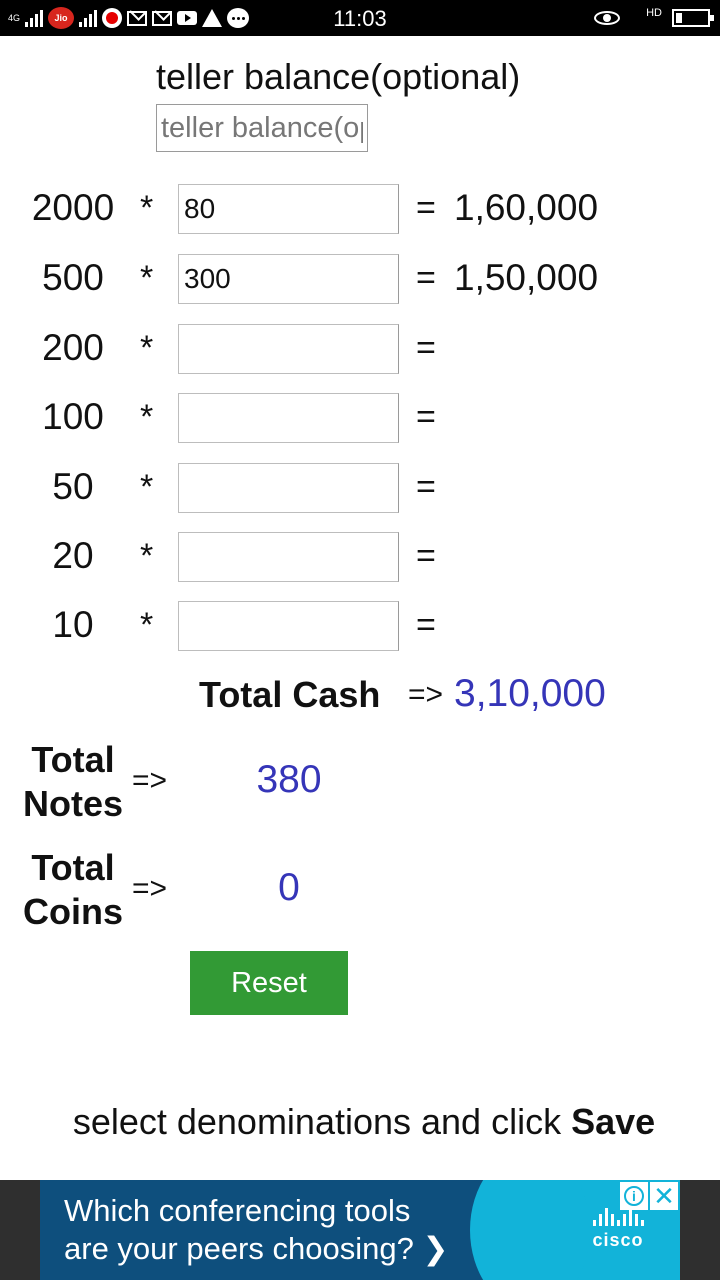  Describe the element at coordinates (360, 18) in the screenshot. I see `status-bar: 4G Jio 11:03 HD` at that location.